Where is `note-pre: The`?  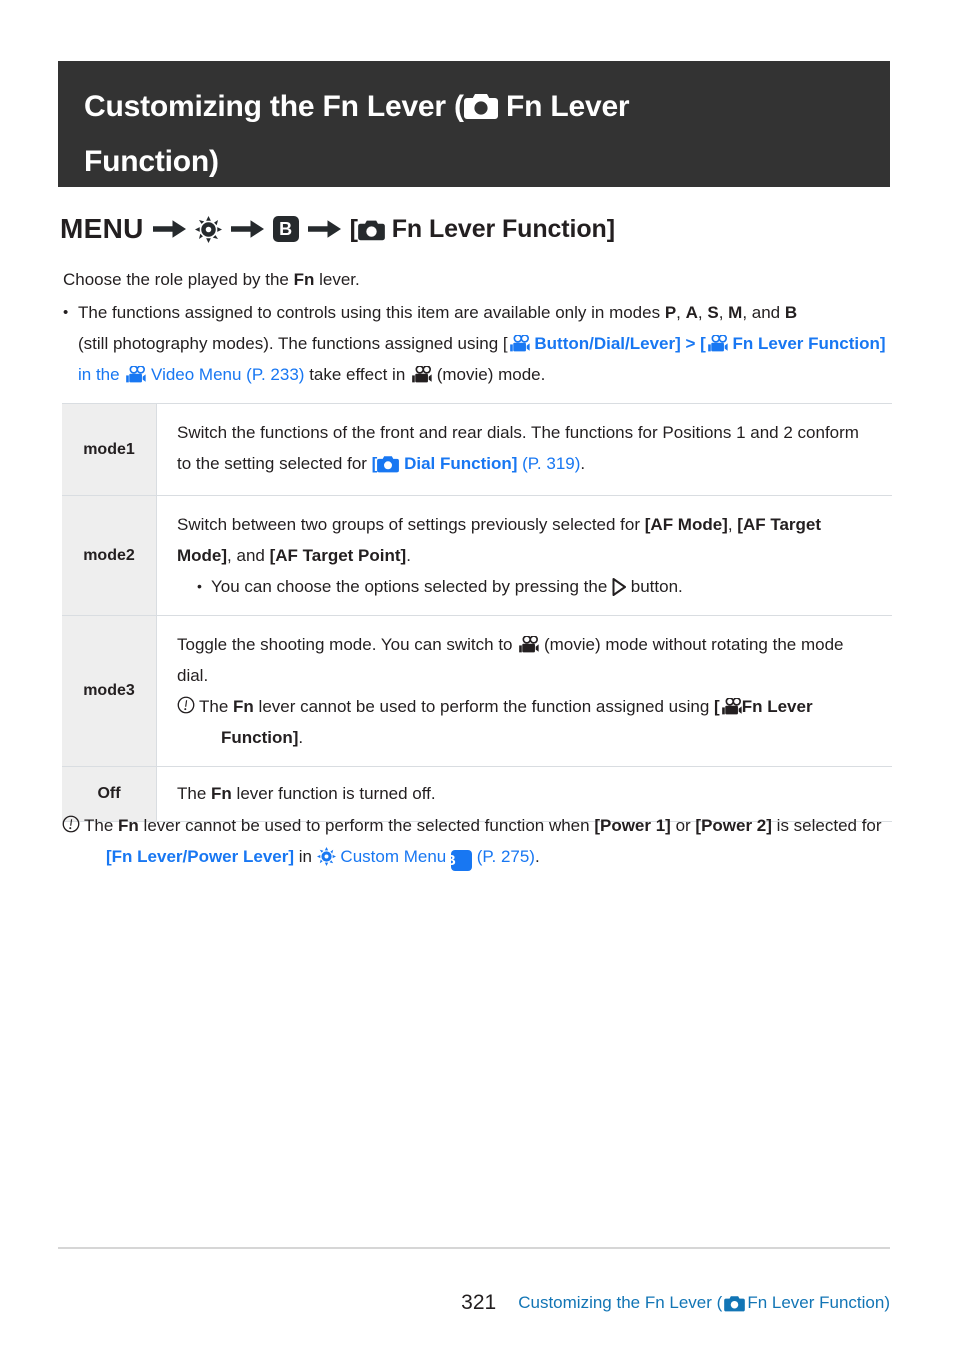 note-pre: The is located at coordinates (101, 825).